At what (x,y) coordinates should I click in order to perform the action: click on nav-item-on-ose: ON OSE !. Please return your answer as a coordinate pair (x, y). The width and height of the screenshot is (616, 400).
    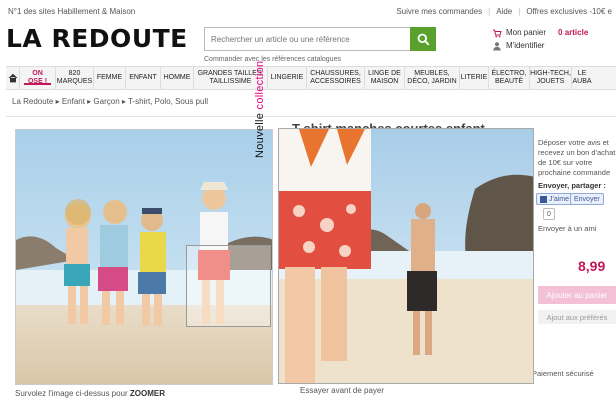
    Looking at the image, I should click on (38, 78).